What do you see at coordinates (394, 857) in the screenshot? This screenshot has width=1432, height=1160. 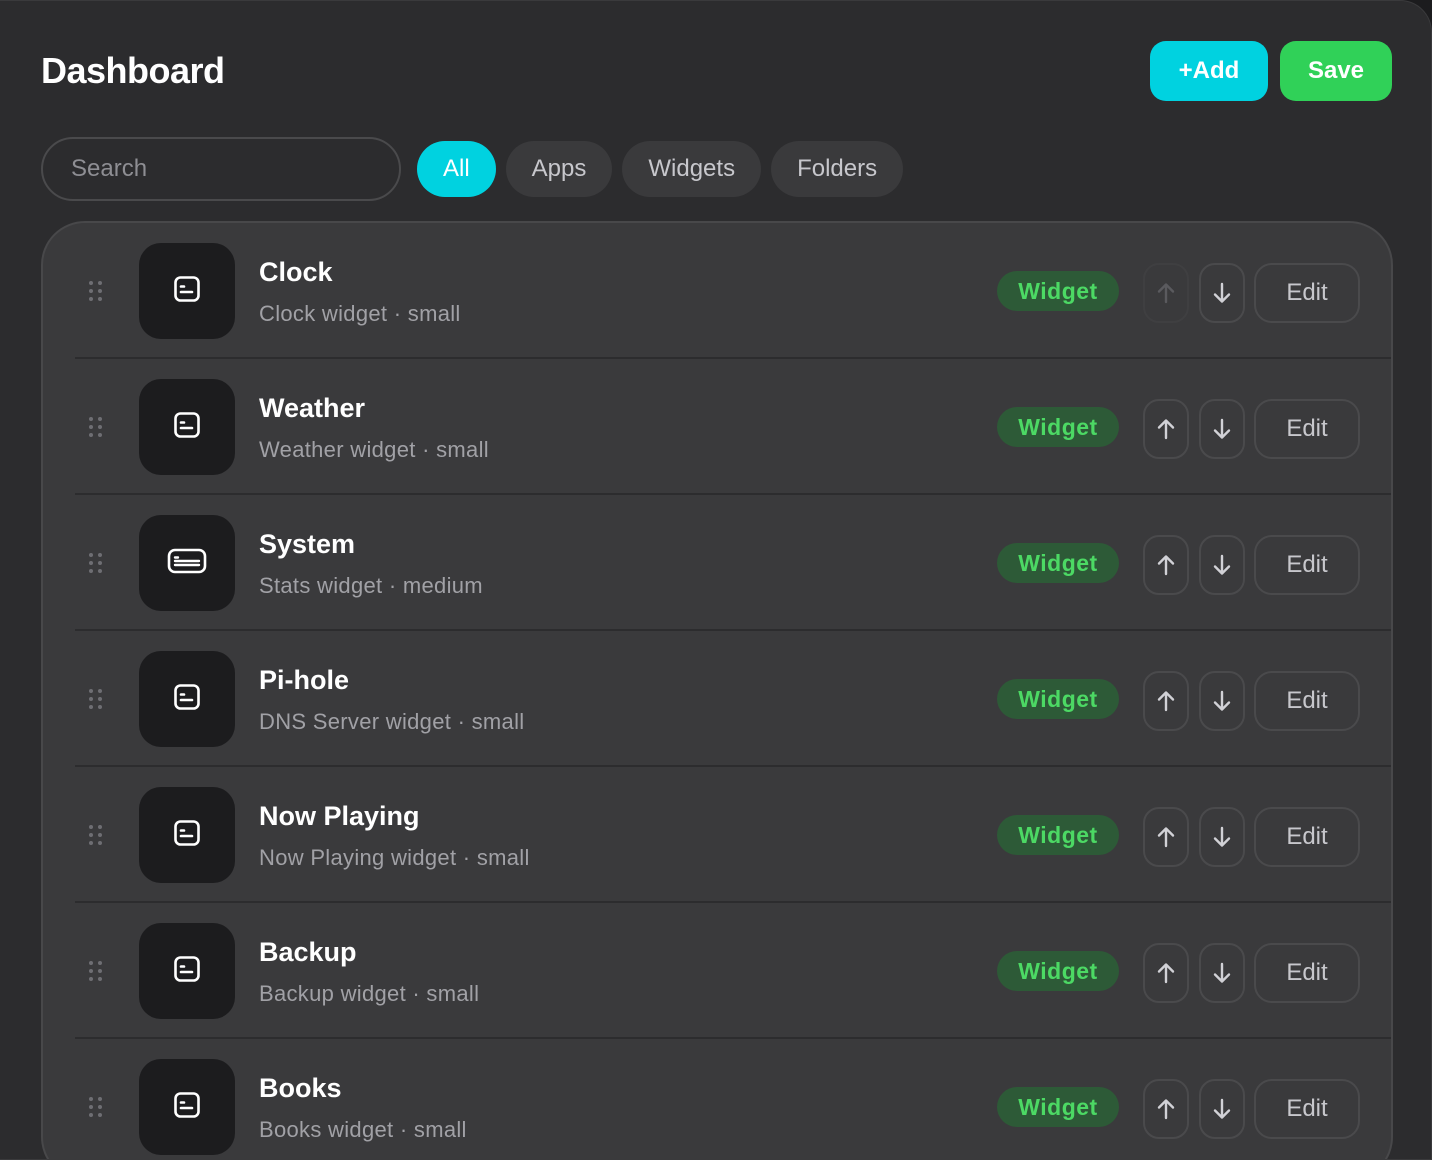 I see `item-subtitle: Now Playing widget · small` at bounding box center [394, 857].